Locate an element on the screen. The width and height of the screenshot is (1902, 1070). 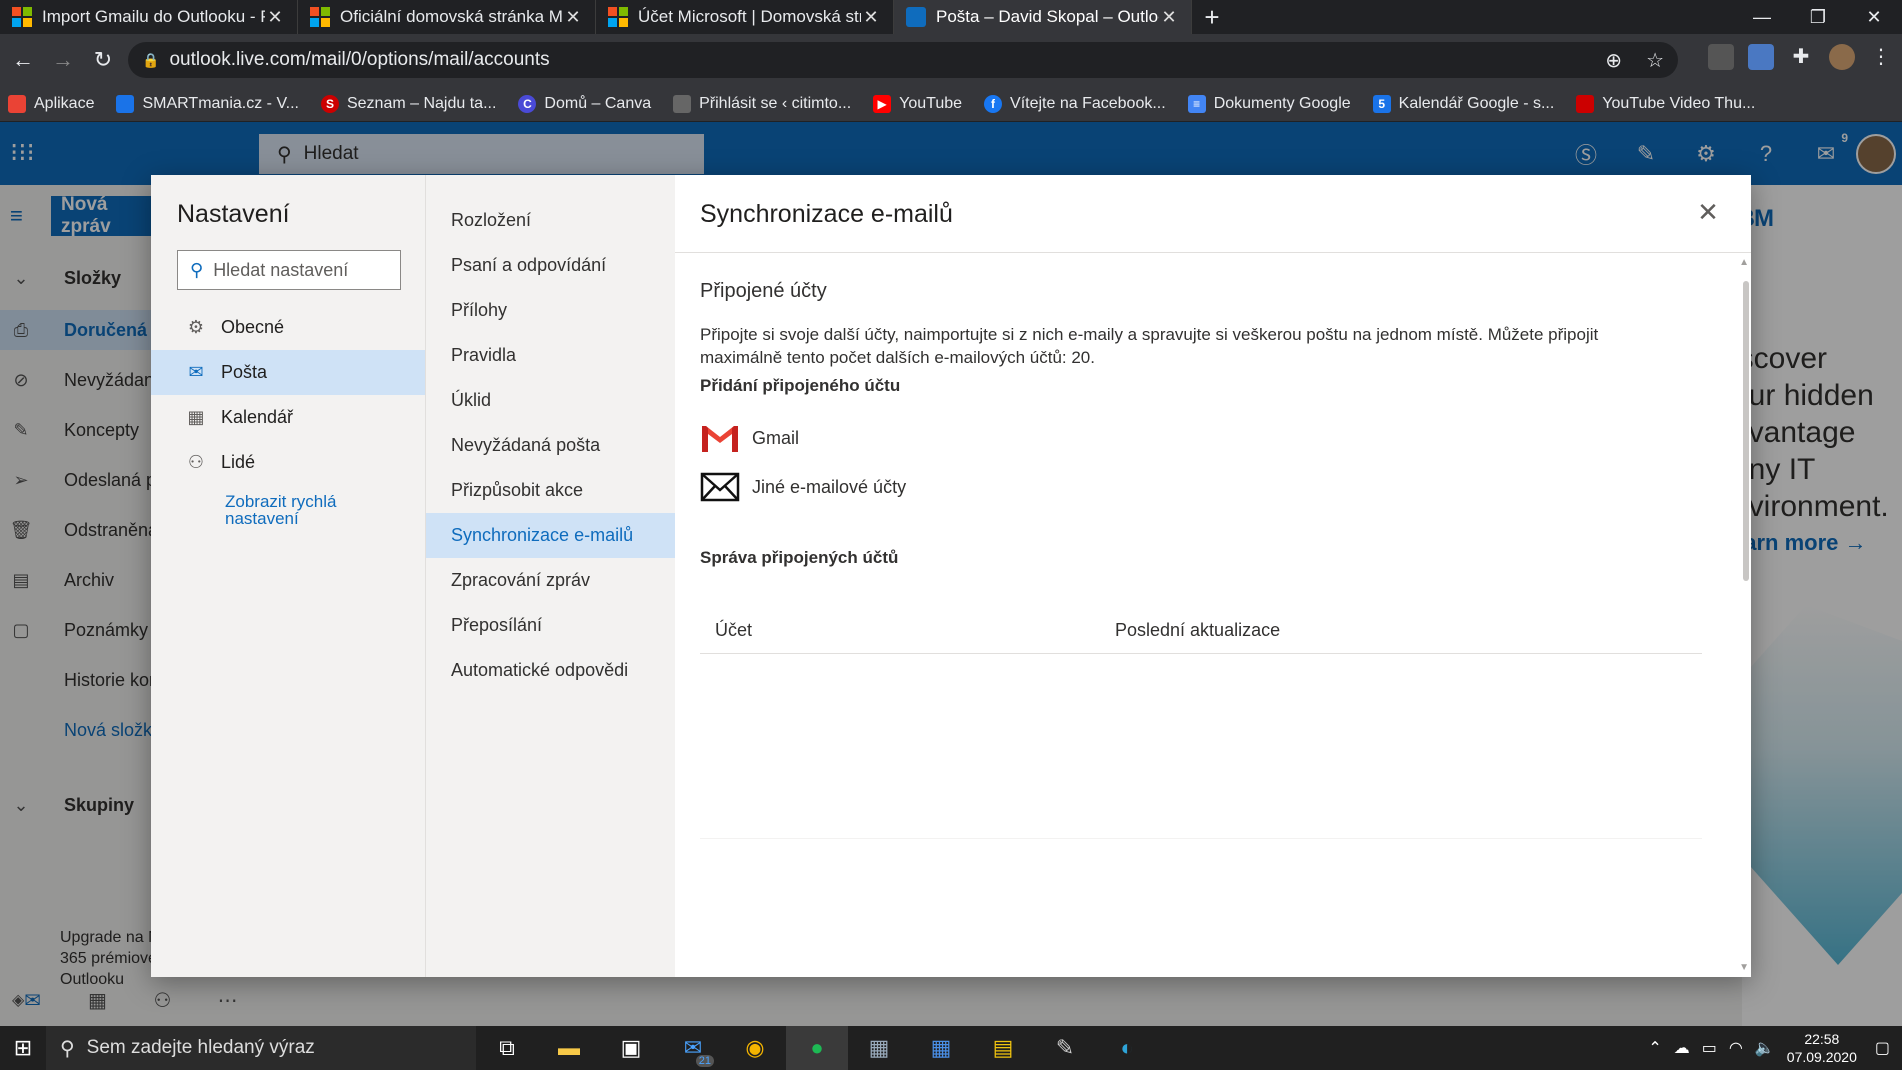
facebook-icon: f is located at coordinates (993, 103).